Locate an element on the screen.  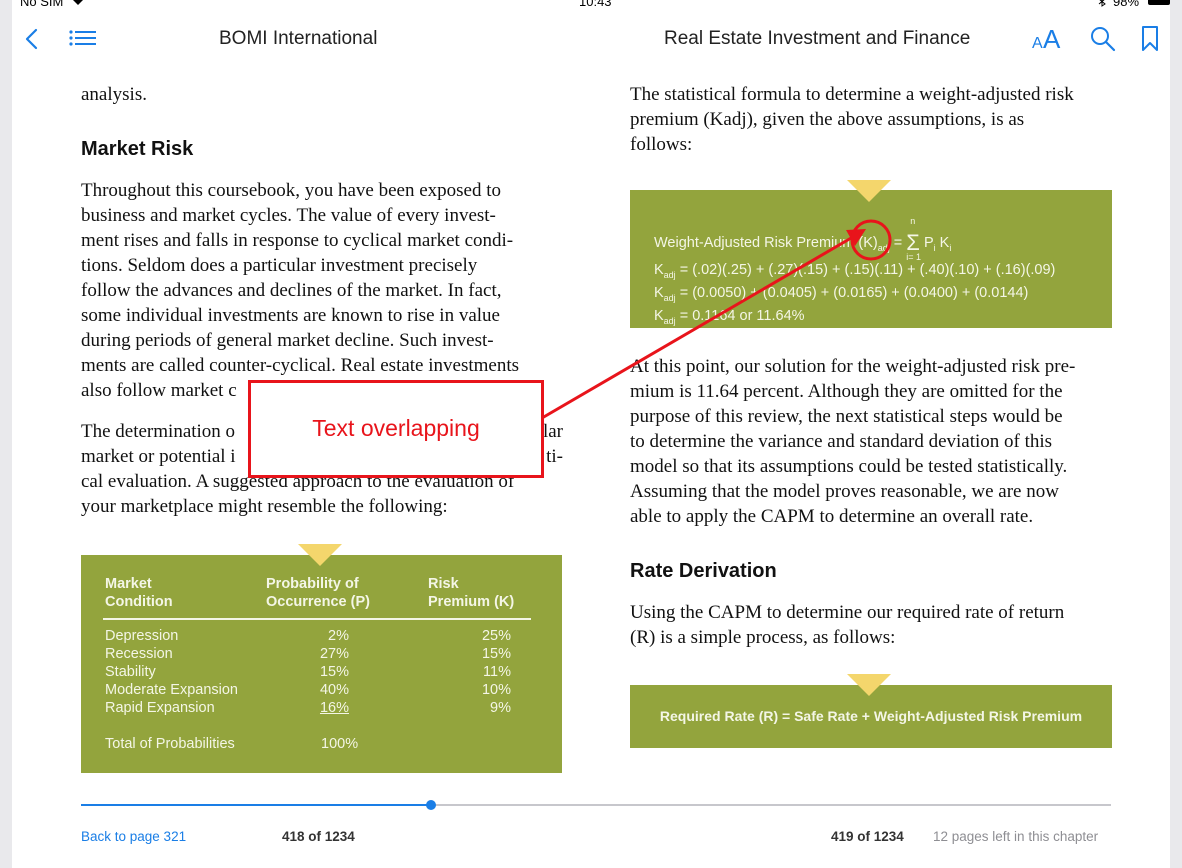
table-pointer-triangle is located at coordinates (320, 555).